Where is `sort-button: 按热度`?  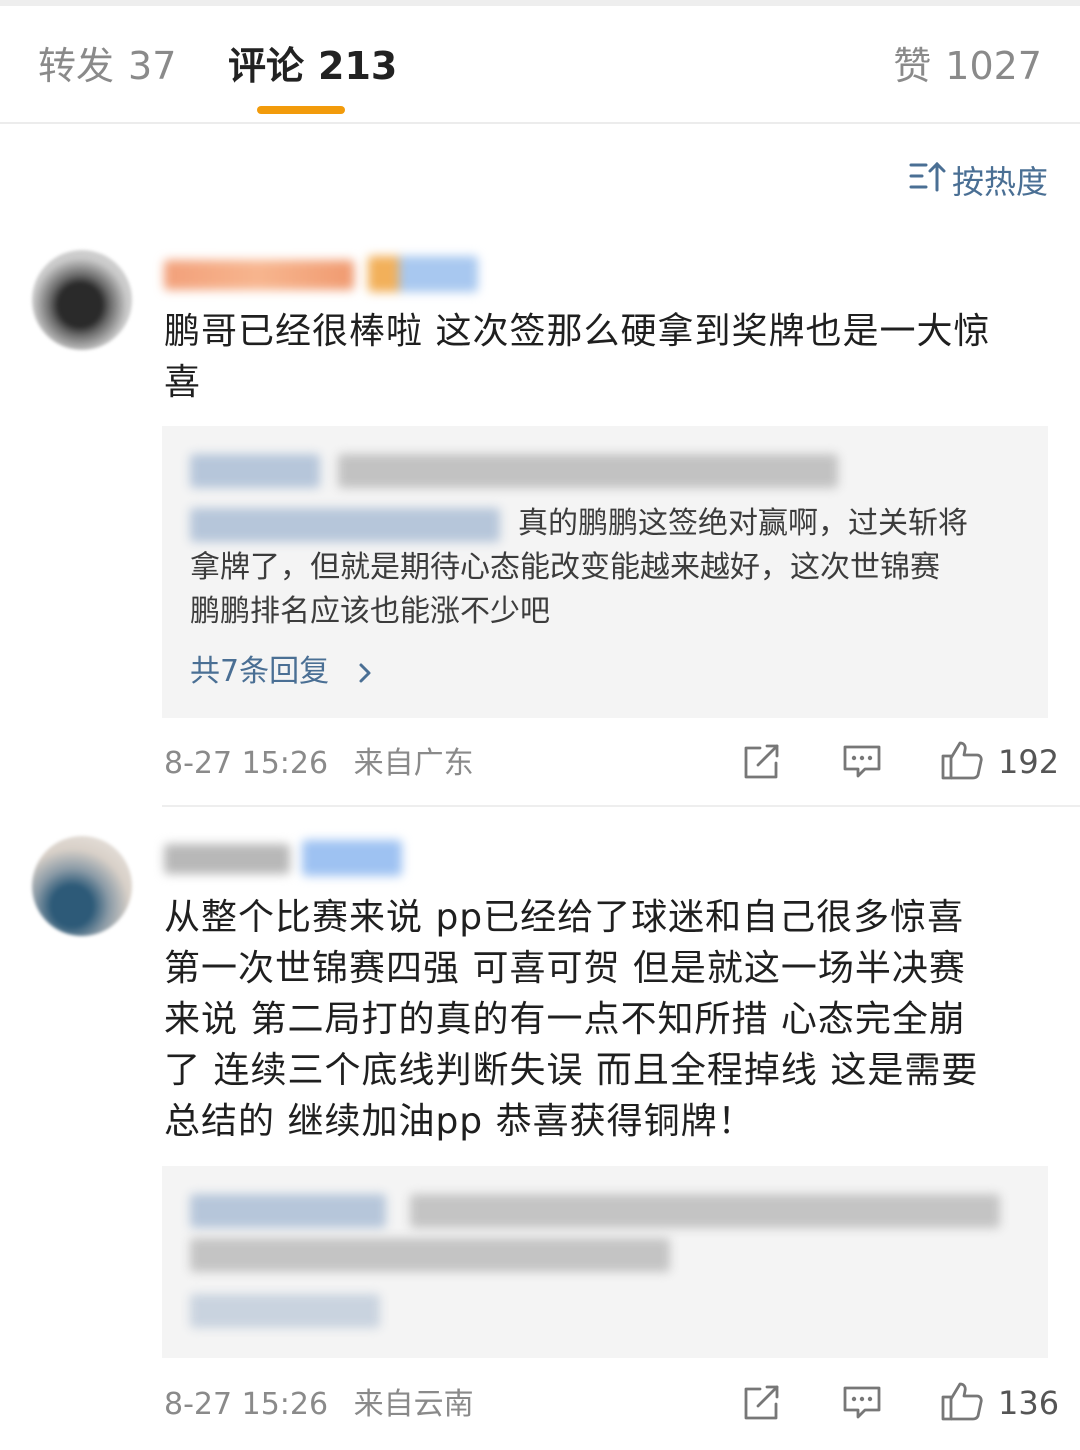
sort-button: 按热度 is located at coordinates (978, 180).